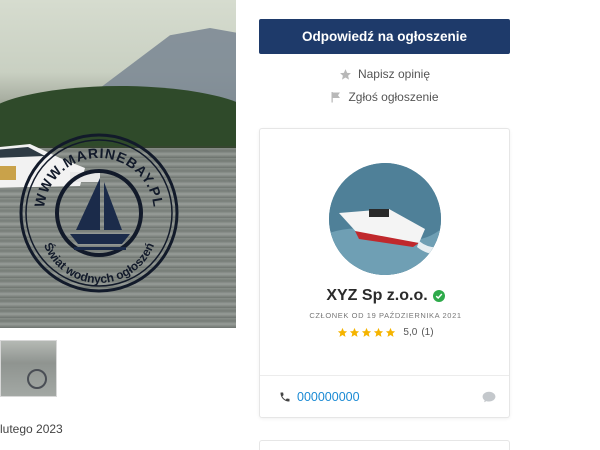  Describe the element at coordinates (31, 429) in the screenshot. I see `listing-date: lutego 2023` at that location.